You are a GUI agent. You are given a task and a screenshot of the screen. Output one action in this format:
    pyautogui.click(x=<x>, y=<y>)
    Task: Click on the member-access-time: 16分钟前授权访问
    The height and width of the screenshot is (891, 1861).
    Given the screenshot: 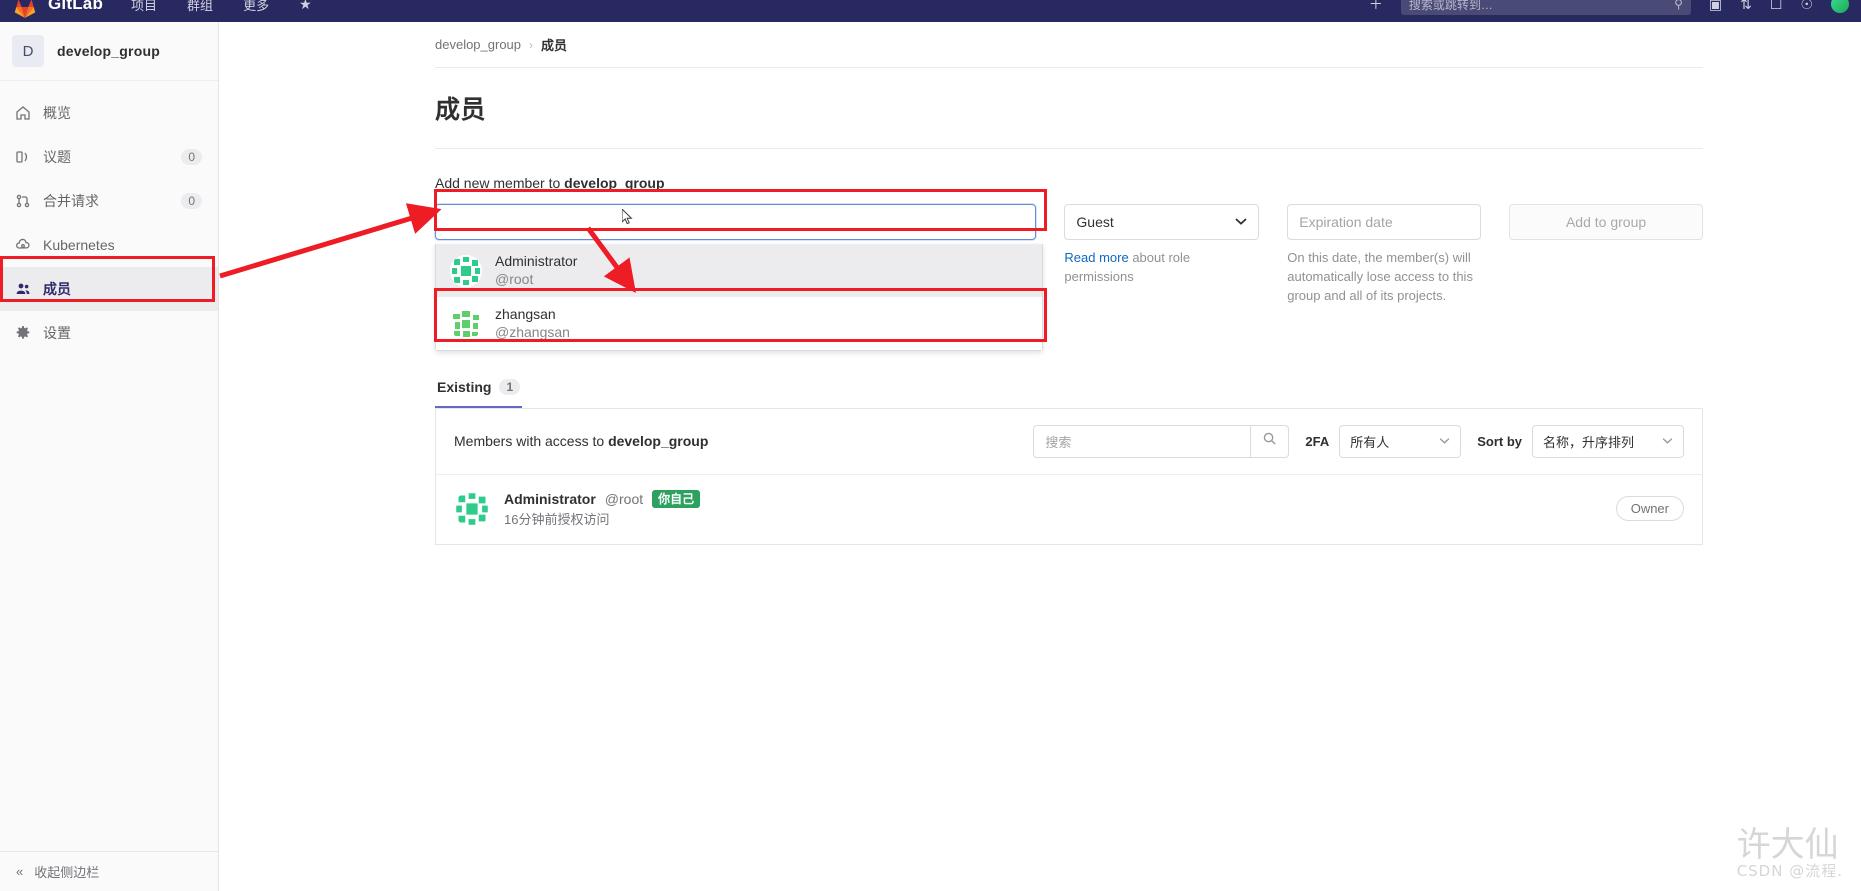 What is the action you would take?
    pyautogui.click(x=557, y=520)
    